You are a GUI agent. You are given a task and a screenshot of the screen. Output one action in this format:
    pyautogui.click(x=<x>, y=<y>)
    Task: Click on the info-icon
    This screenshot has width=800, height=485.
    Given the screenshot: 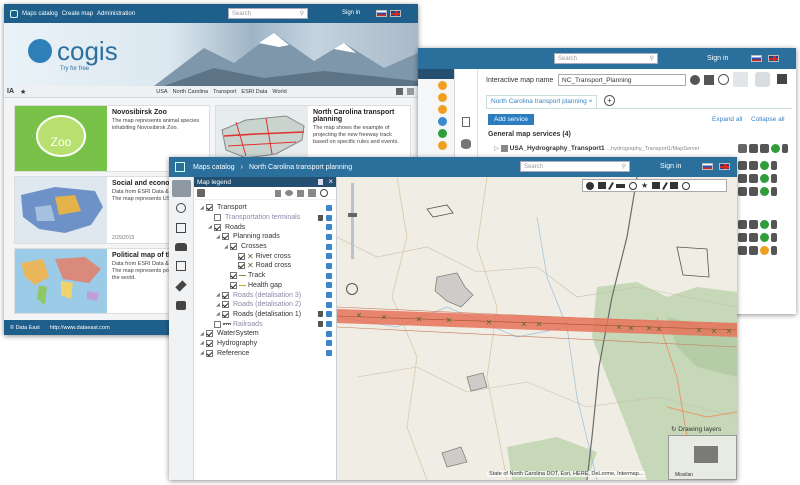 What is the action you would take?
    pyautogui.click(x=590, y=185)
    